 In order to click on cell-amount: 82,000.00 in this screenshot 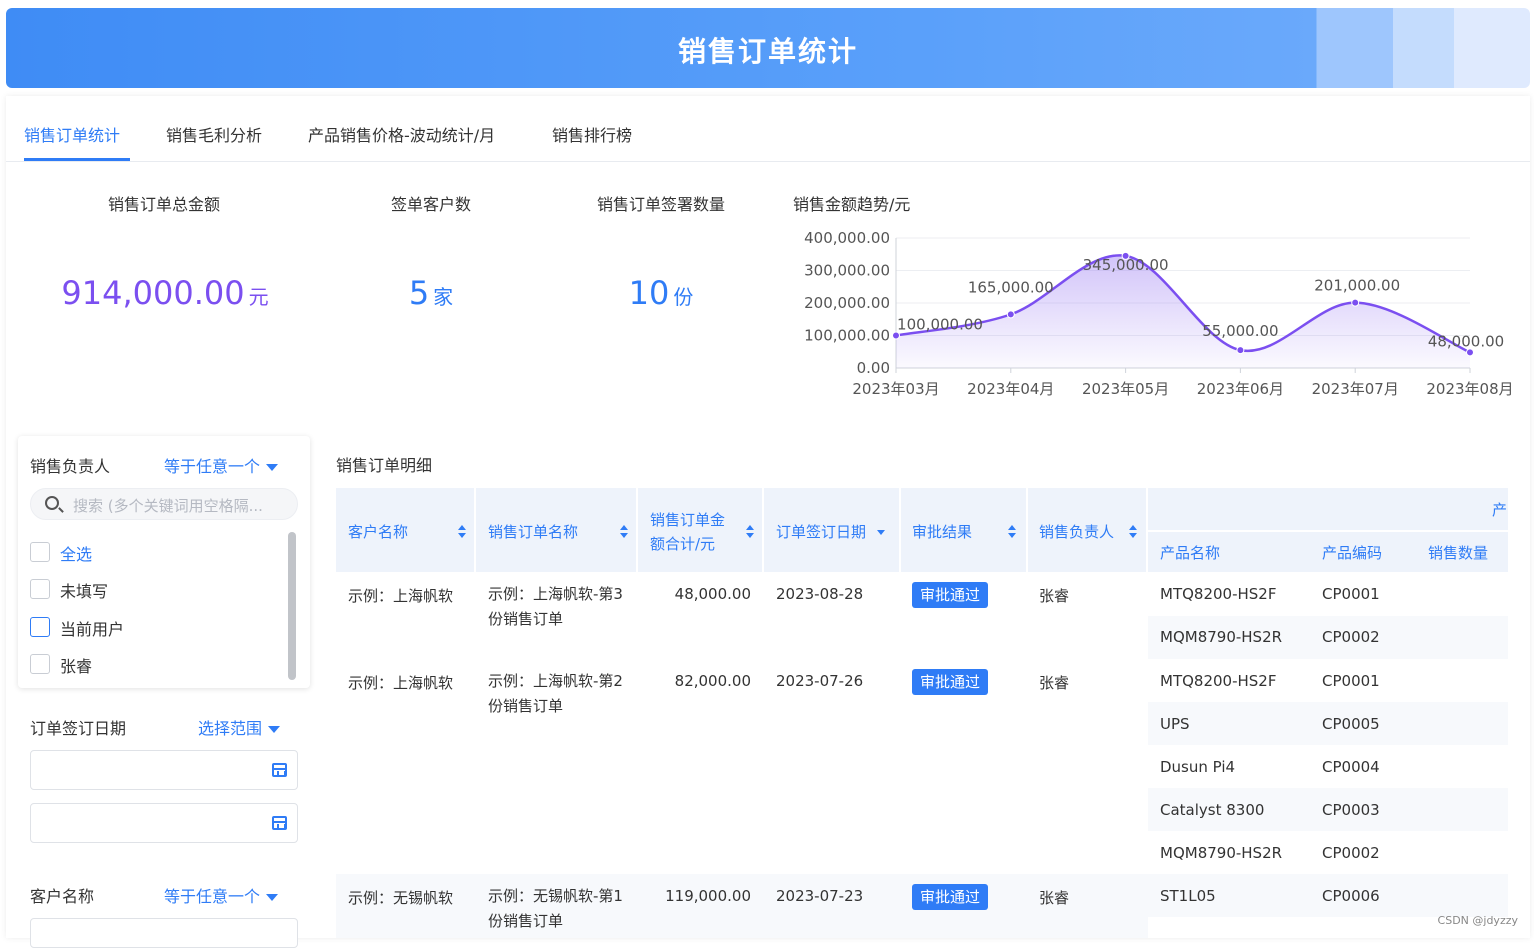, I will do `click(712, 681)`.